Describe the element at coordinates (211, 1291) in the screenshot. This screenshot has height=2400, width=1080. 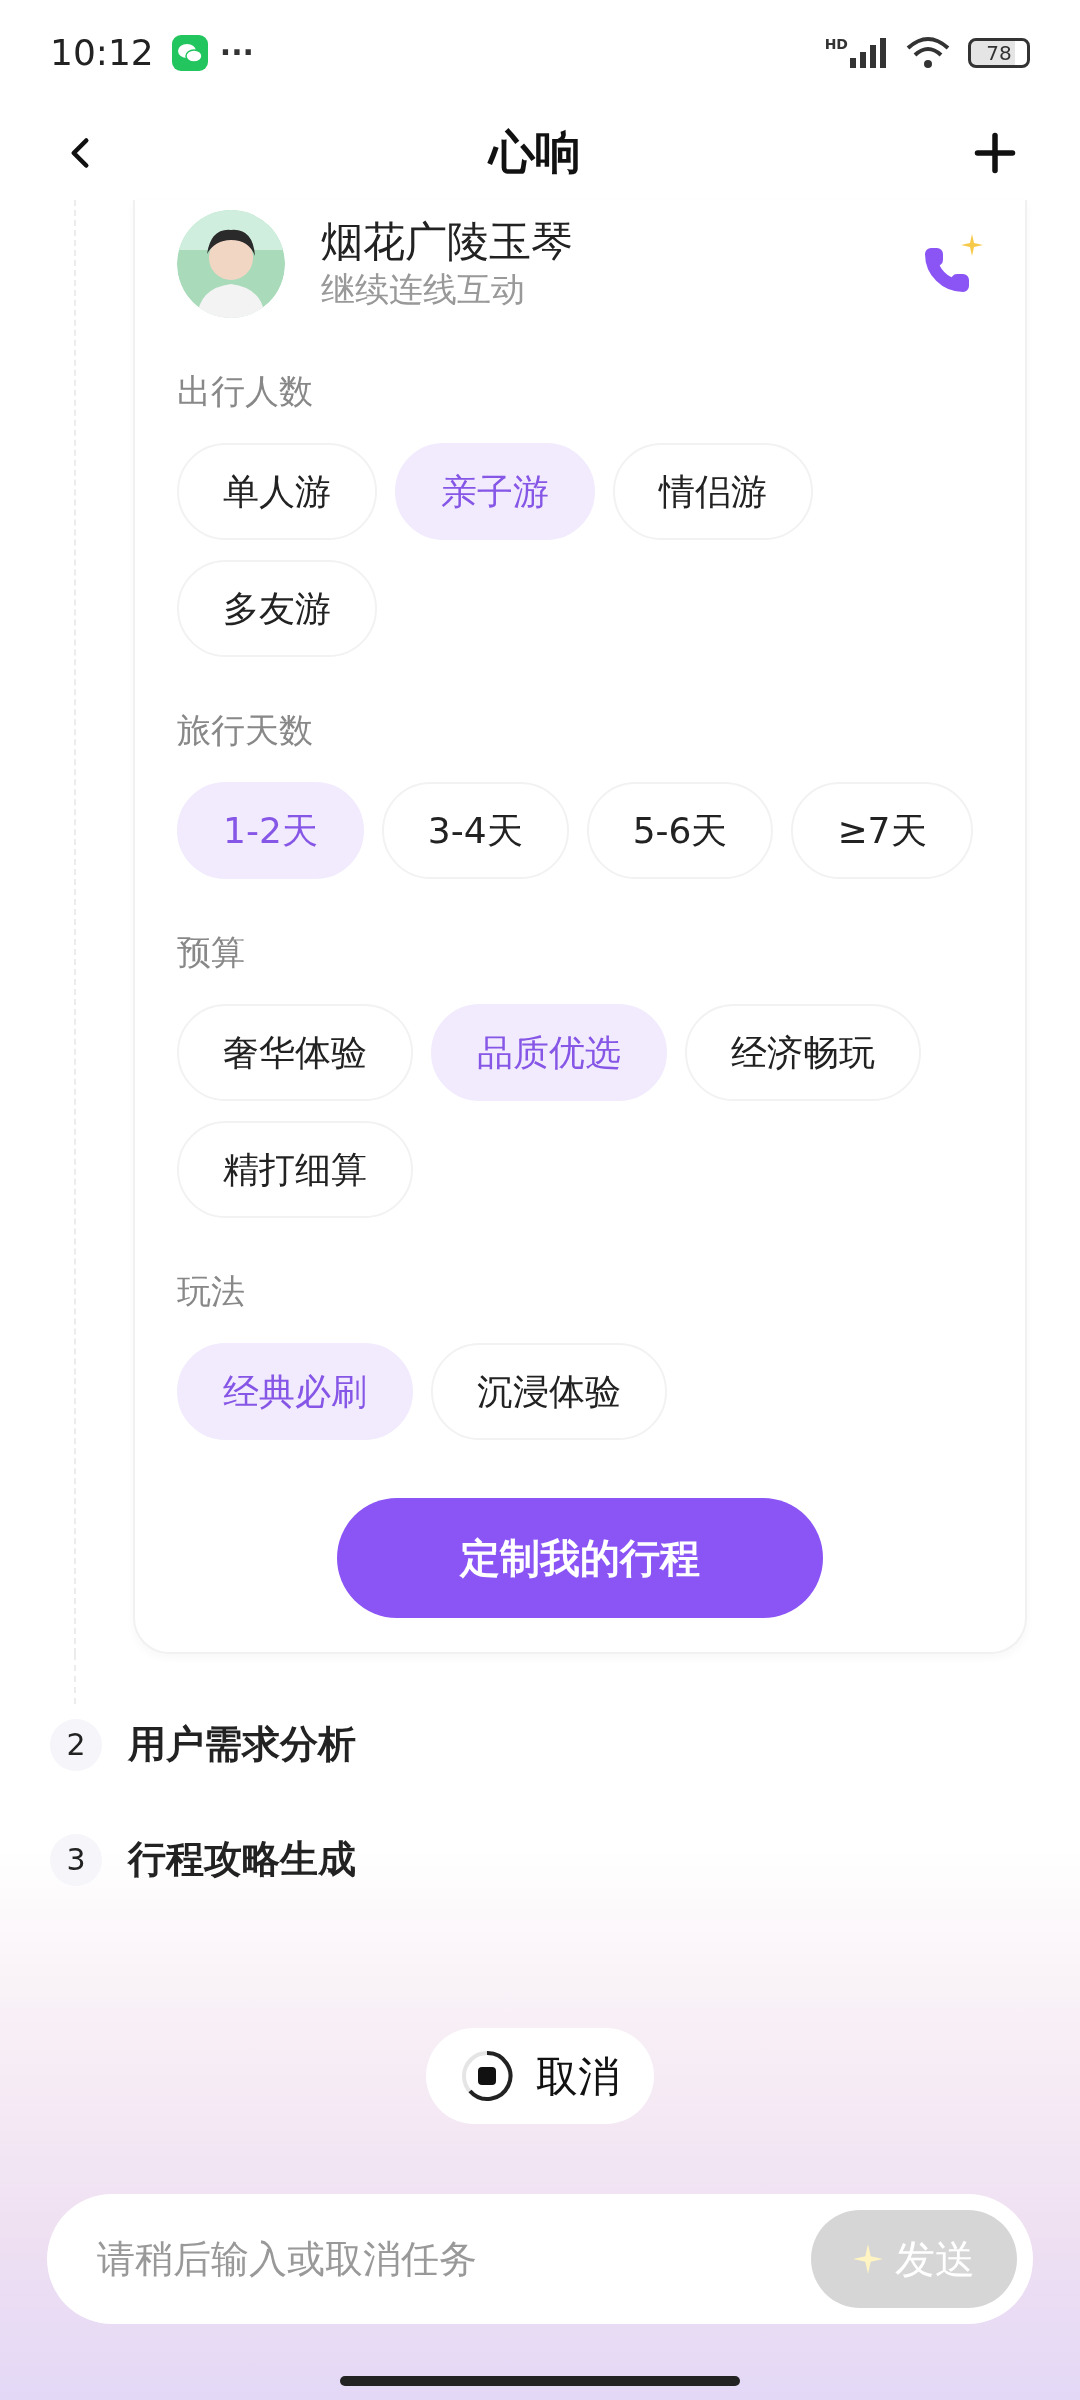
I see `group-label: 玩法` at that location.